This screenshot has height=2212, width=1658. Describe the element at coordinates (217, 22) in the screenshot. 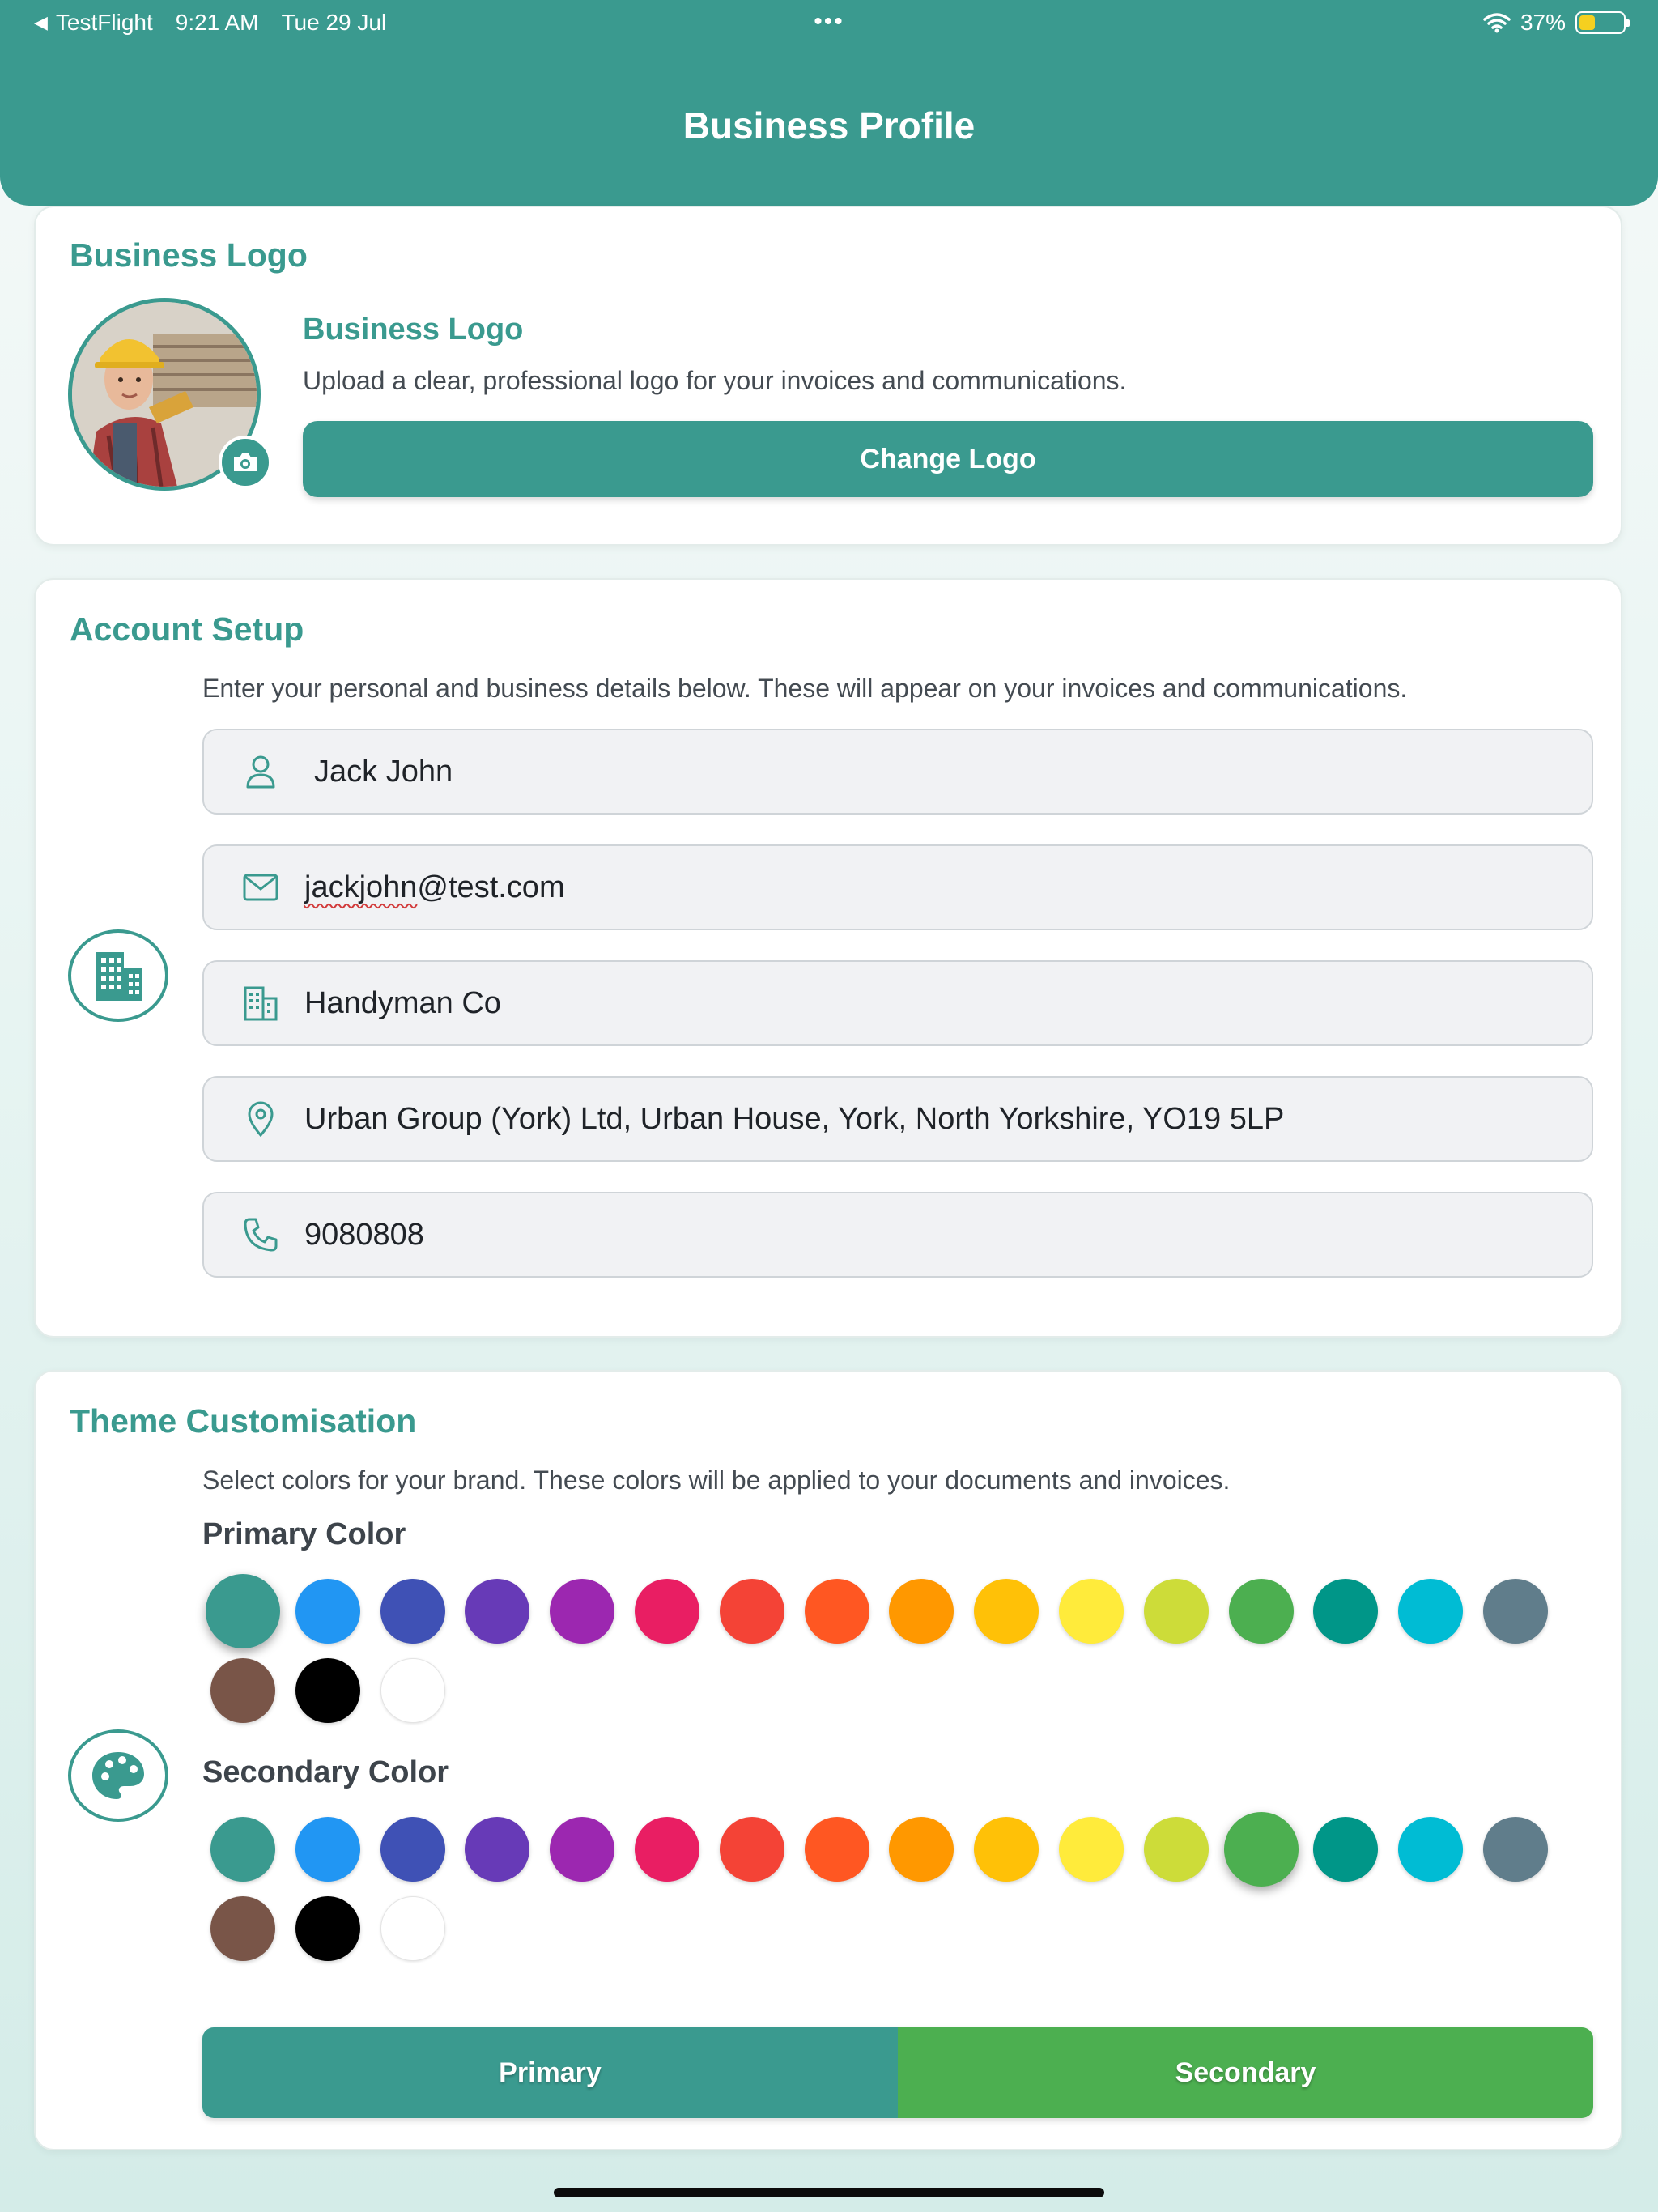

I see `status-time: 9:21 AM` at that location.